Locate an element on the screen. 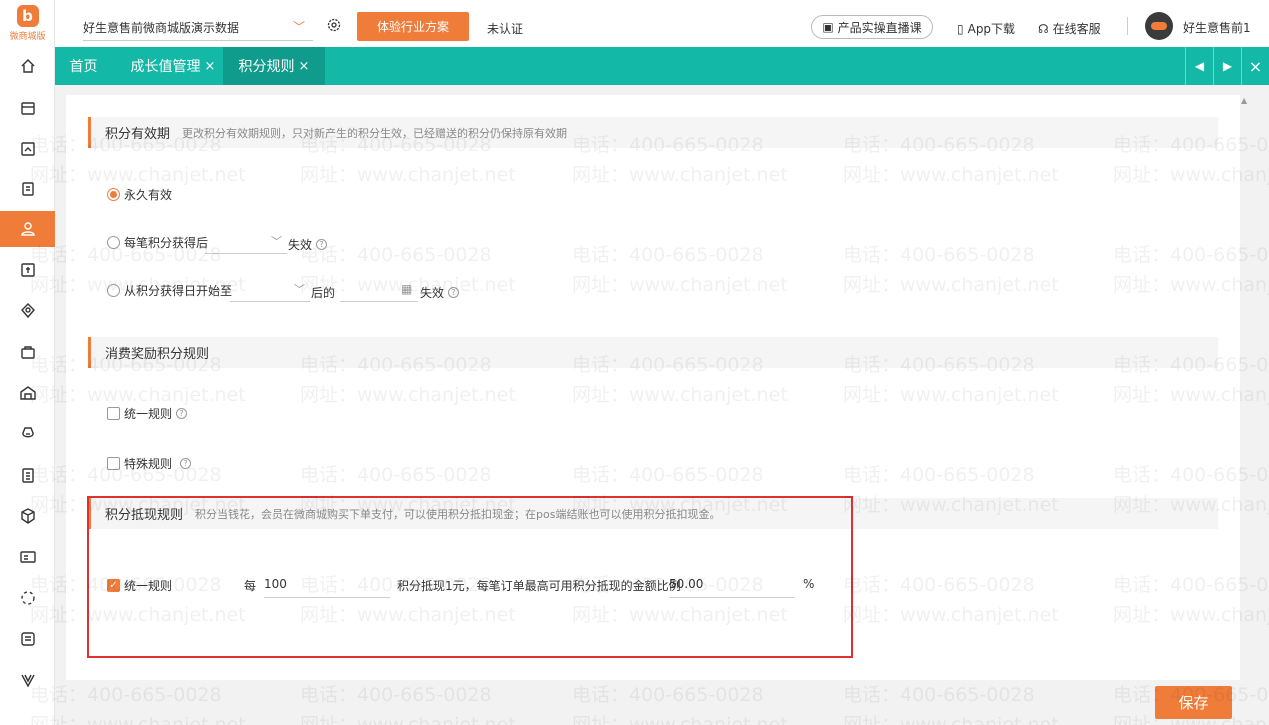 This screenshot has width=1269, height=725. sidebar-bag-icon is located at coordinates (27, 352).